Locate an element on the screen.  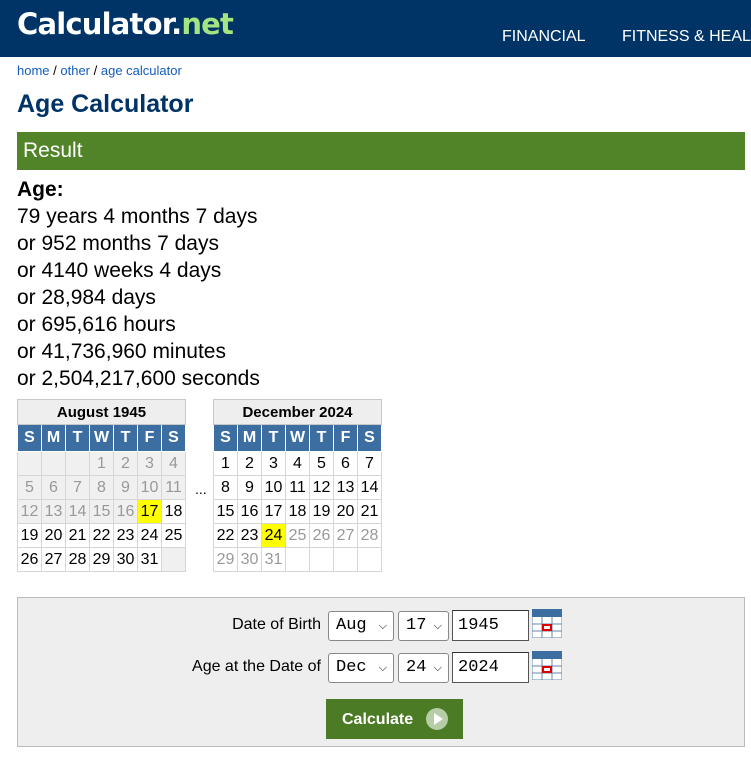
age-line-years: 79 years 4 months 7 days is located at coordinates (137, 216).